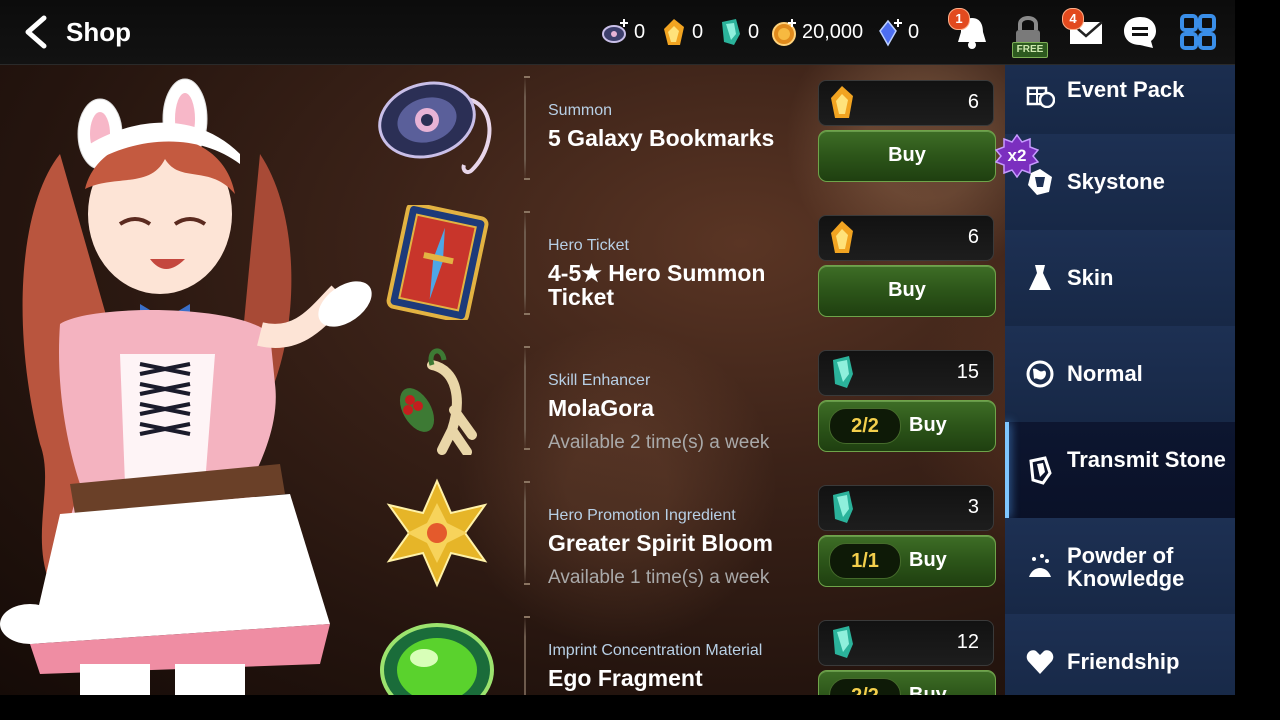 The height and width of the screenshot is (720, 1280). I want to click on remaining-purchases-count: 1/1, so click(865, 561).